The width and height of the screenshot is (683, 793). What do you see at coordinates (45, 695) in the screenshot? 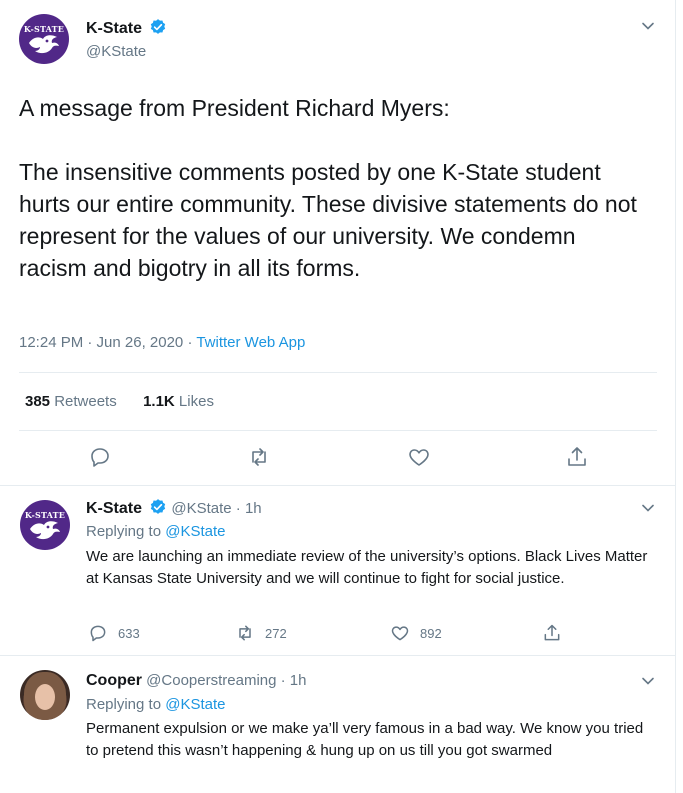
I see `cooper-avatar` at bounding box center [45, 695].